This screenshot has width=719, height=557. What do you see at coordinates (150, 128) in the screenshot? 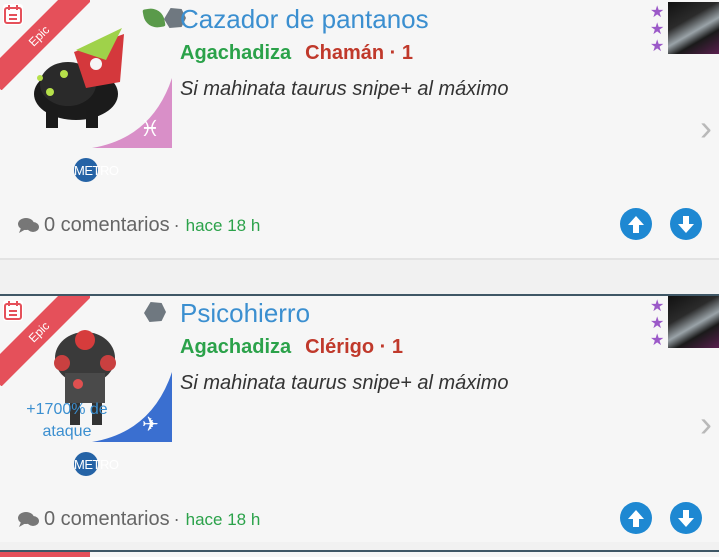
I see `pisces-icon: ♓` at bounding box center [150, 128].